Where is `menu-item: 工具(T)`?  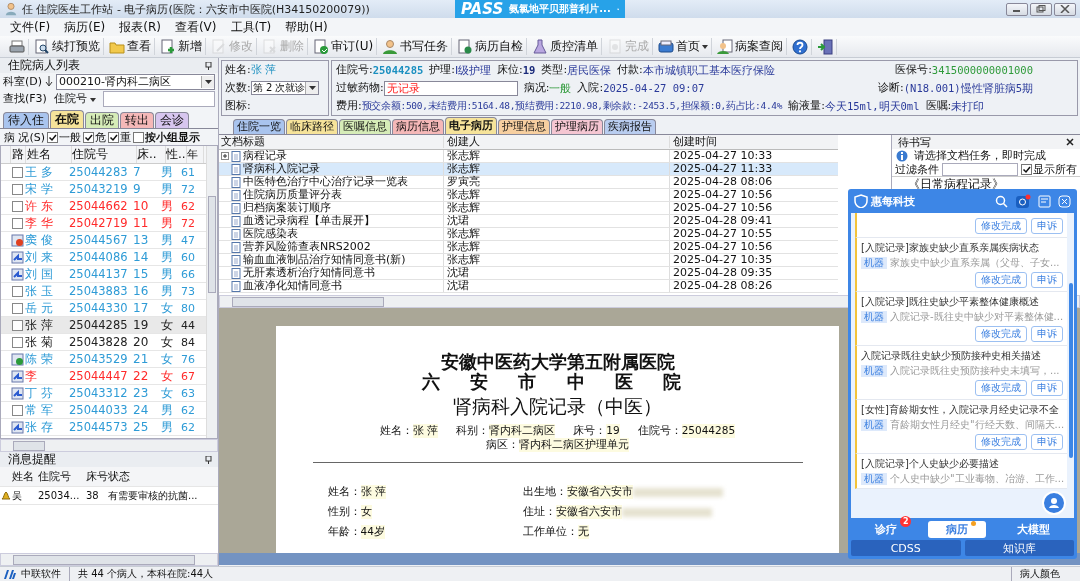 menu-item: 工具(T) is located at coordinates (251, 27).